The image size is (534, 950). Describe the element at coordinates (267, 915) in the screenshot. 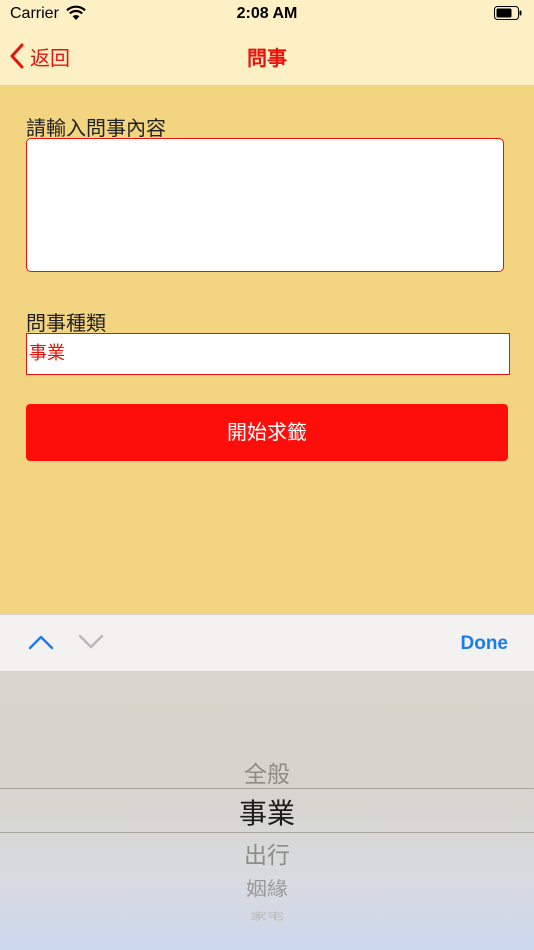

I see `picker-option: 家宅` at that location.